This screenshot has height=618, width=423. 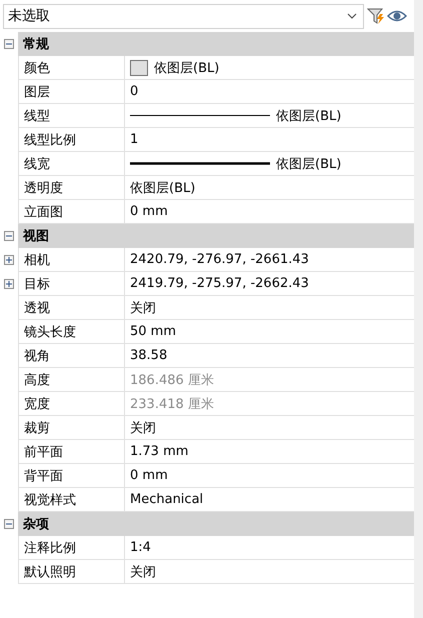 I want to click on property-label: 高度, so click(x=37, y=380).